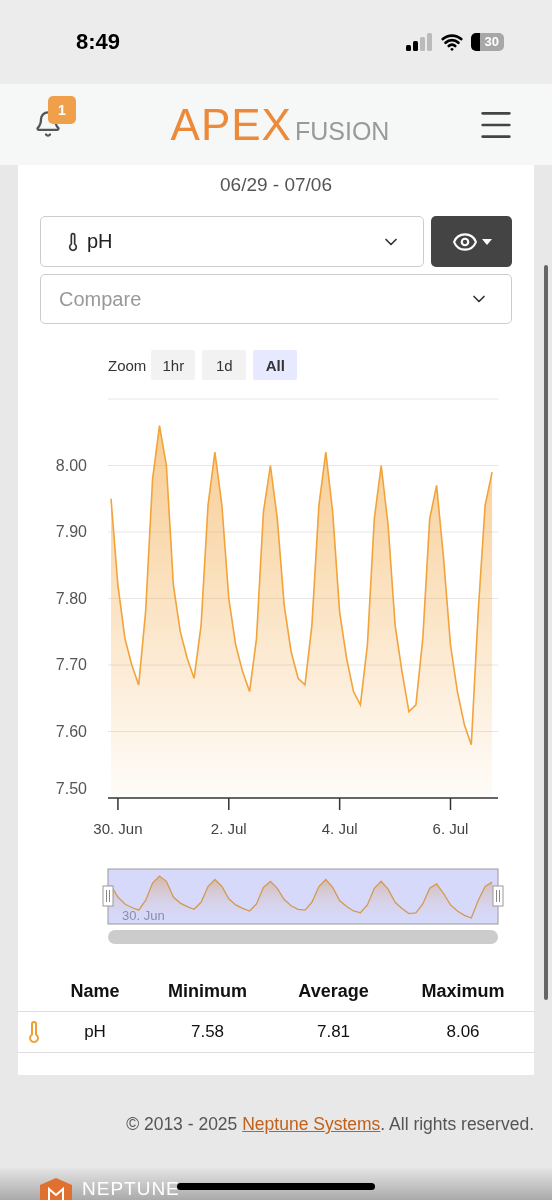 The width and height of the screenshot is (552, 1200). What do you see at coordinates (232, 241) in the screenshot?
I see `probe-select: pH` at bounding box center [232, 241].